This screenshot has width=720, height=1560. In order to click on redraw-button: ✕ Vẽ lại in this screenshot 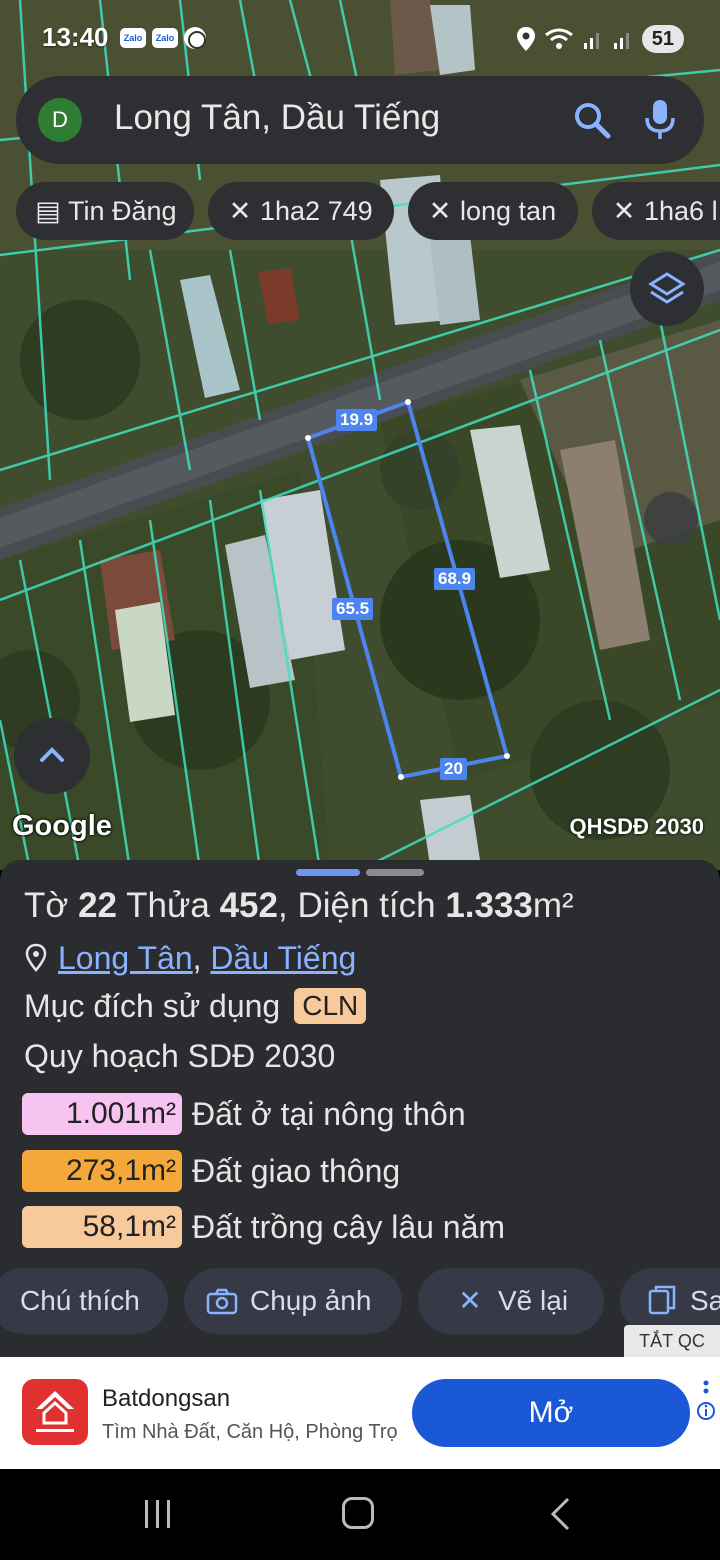, I will do `click(511, 1301)`.